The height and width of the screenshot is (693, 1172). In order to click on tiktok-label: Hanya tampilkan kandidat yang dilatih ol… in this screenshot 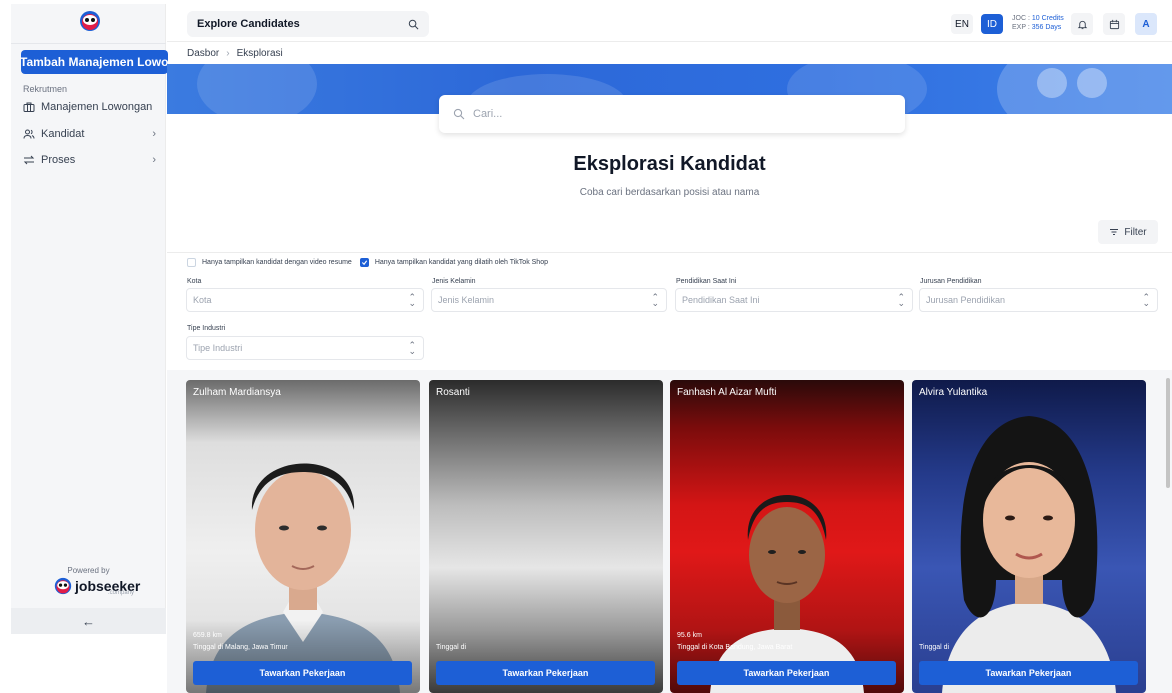, I will do `click(461, 262)`.